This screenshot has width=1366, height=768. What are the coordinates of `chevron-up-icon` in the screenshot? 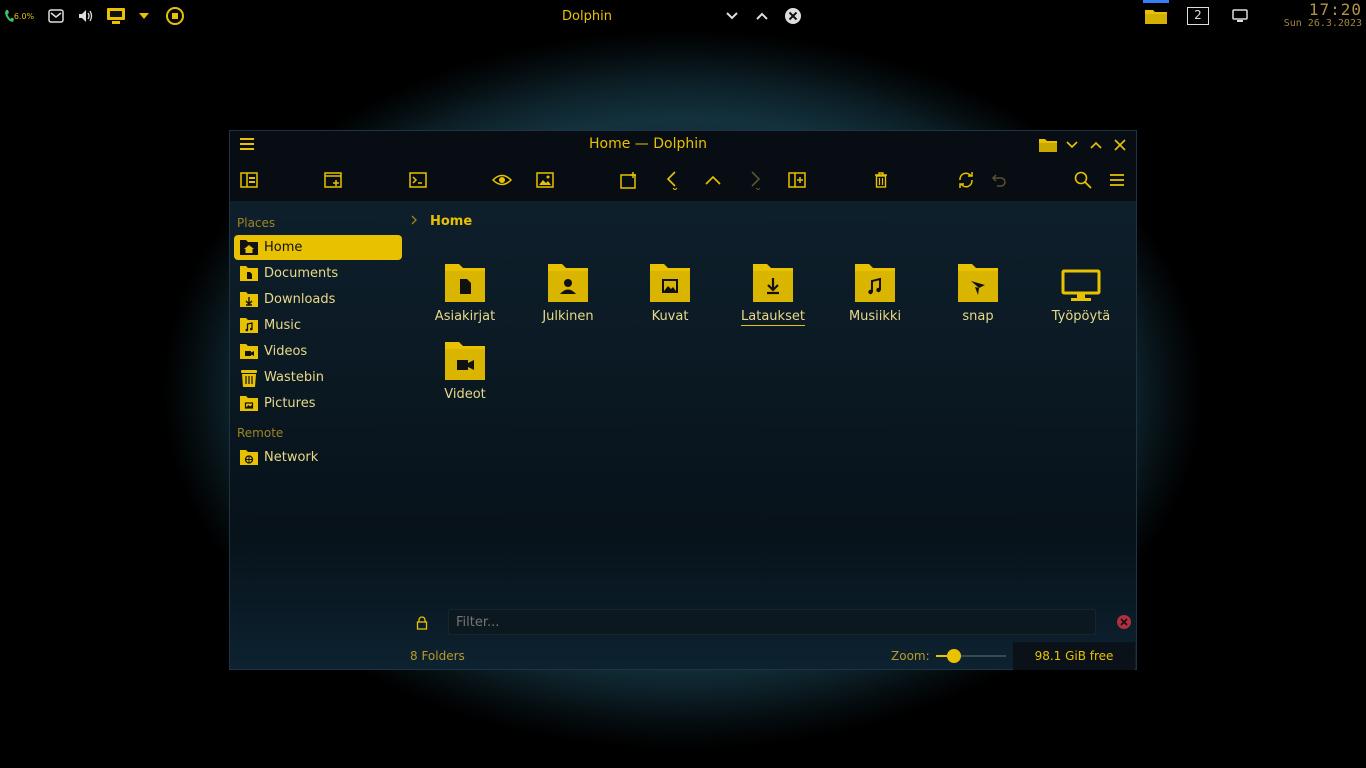 It's located at (762, 16).